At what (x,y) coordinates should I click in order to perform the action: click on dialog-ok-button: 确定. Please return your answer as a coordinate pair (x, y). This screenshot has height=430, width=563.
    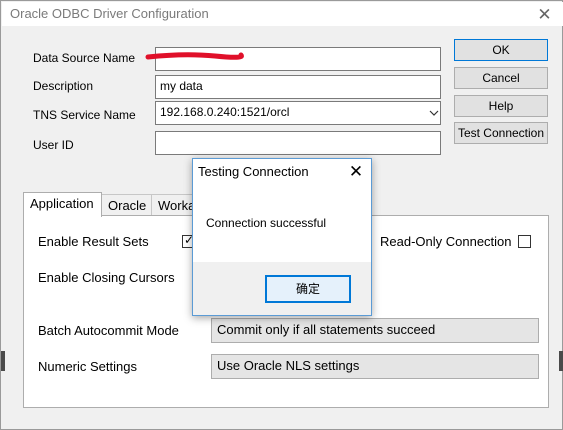
    Looking at the image, I should click on (308, 289).